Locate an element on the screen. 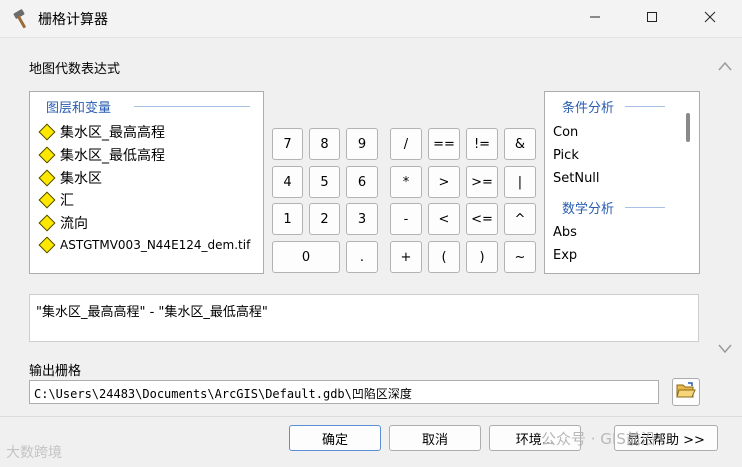 The height and width of the screenshot is (467, 742). key-less: < is located at coordinates (444, 219).